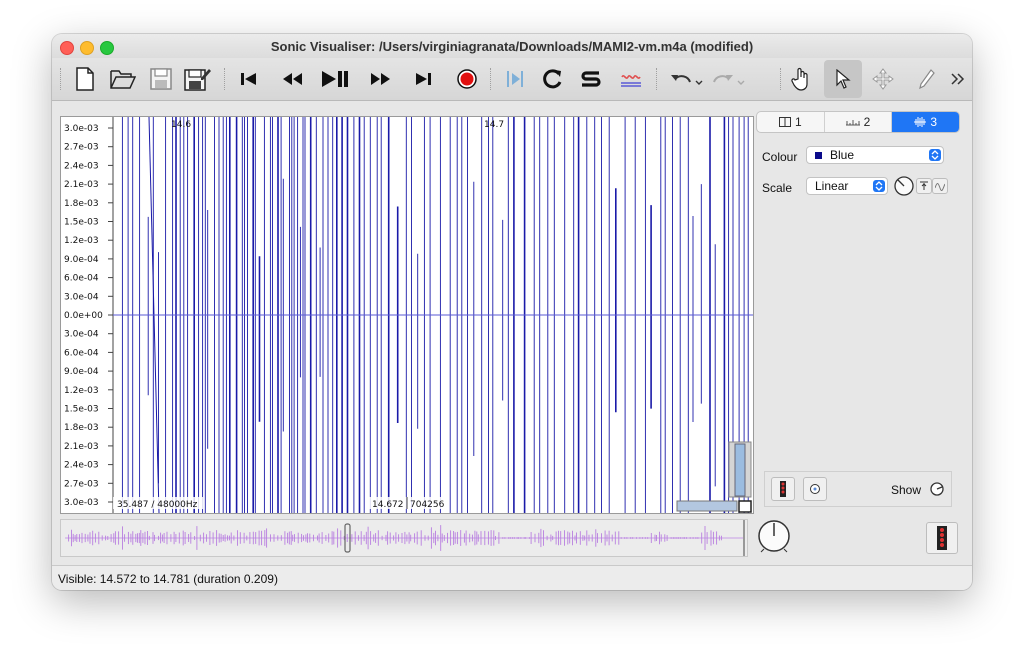 The image size is (1024, 658). I want to click on gain-dial, so click(904, 186).